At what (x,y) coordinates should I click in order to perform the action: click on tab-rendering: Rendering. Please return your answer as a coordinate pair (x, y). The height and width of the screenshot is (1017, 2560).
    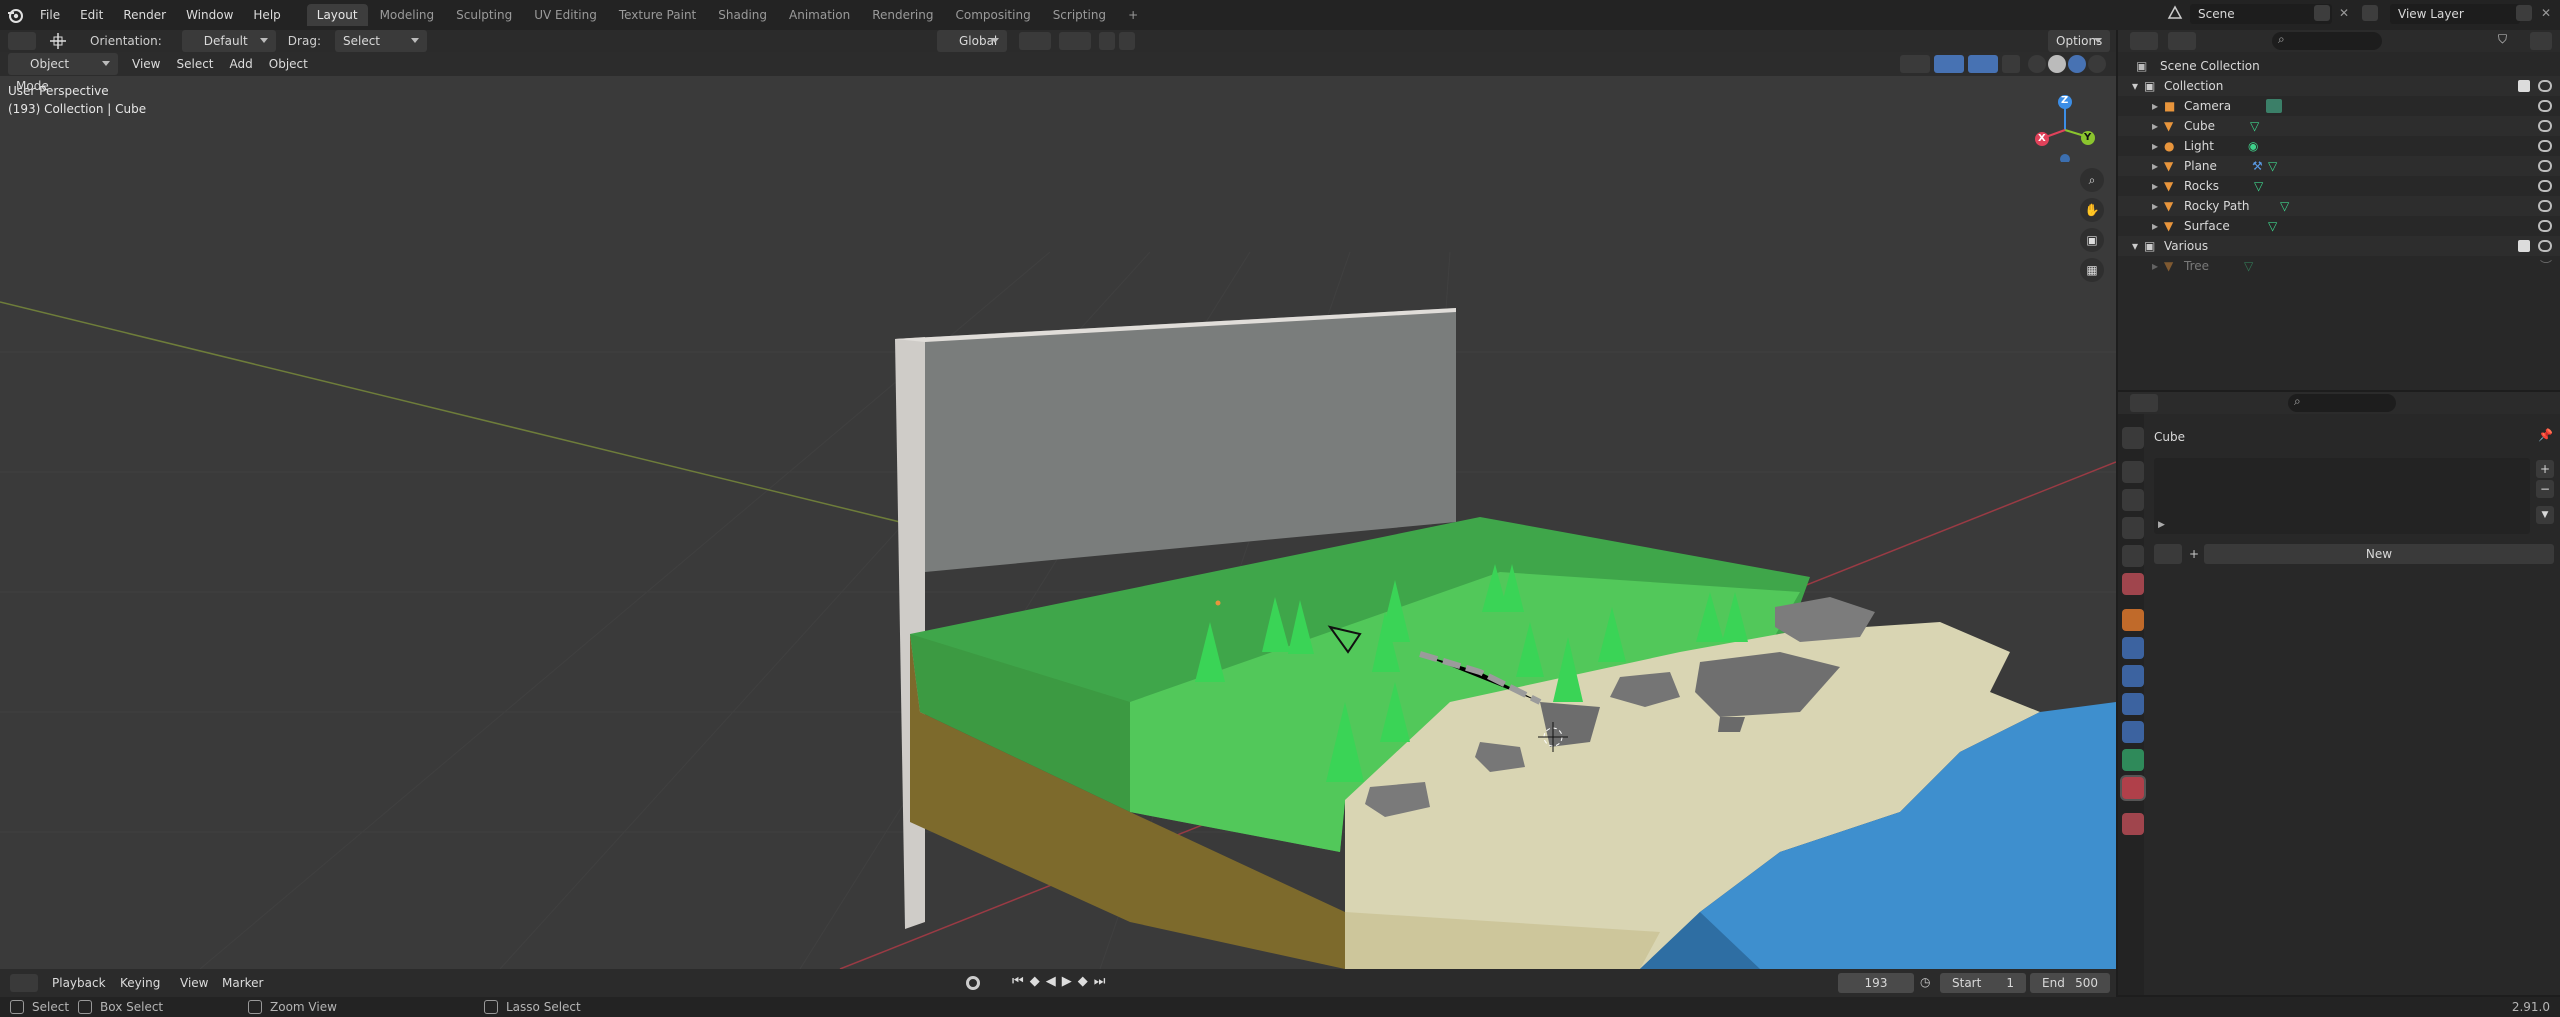
    Looking at the image, I should click on (902, 15).